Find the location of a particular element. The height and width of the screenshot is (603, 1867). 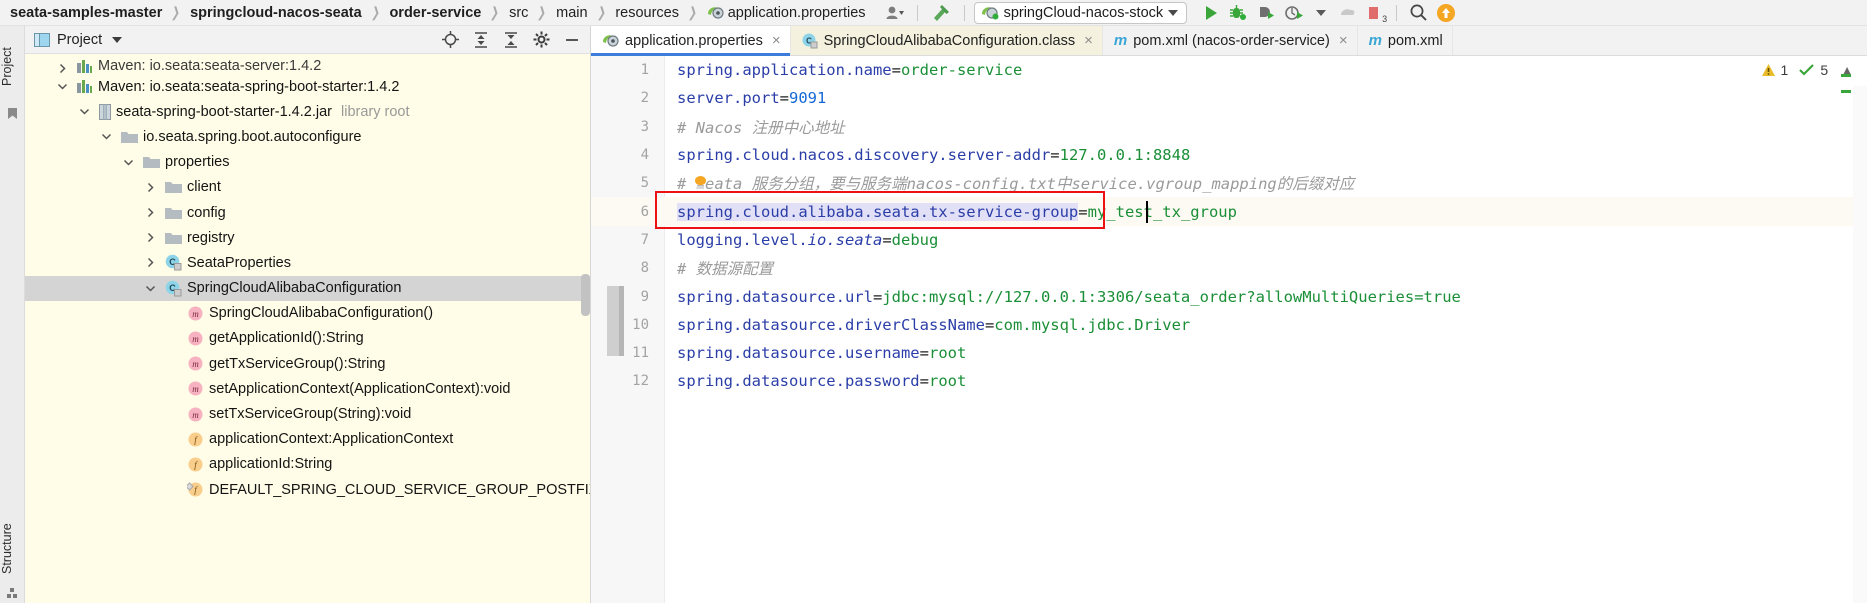

static-field-icon: f is located at coordinates (195, 489).